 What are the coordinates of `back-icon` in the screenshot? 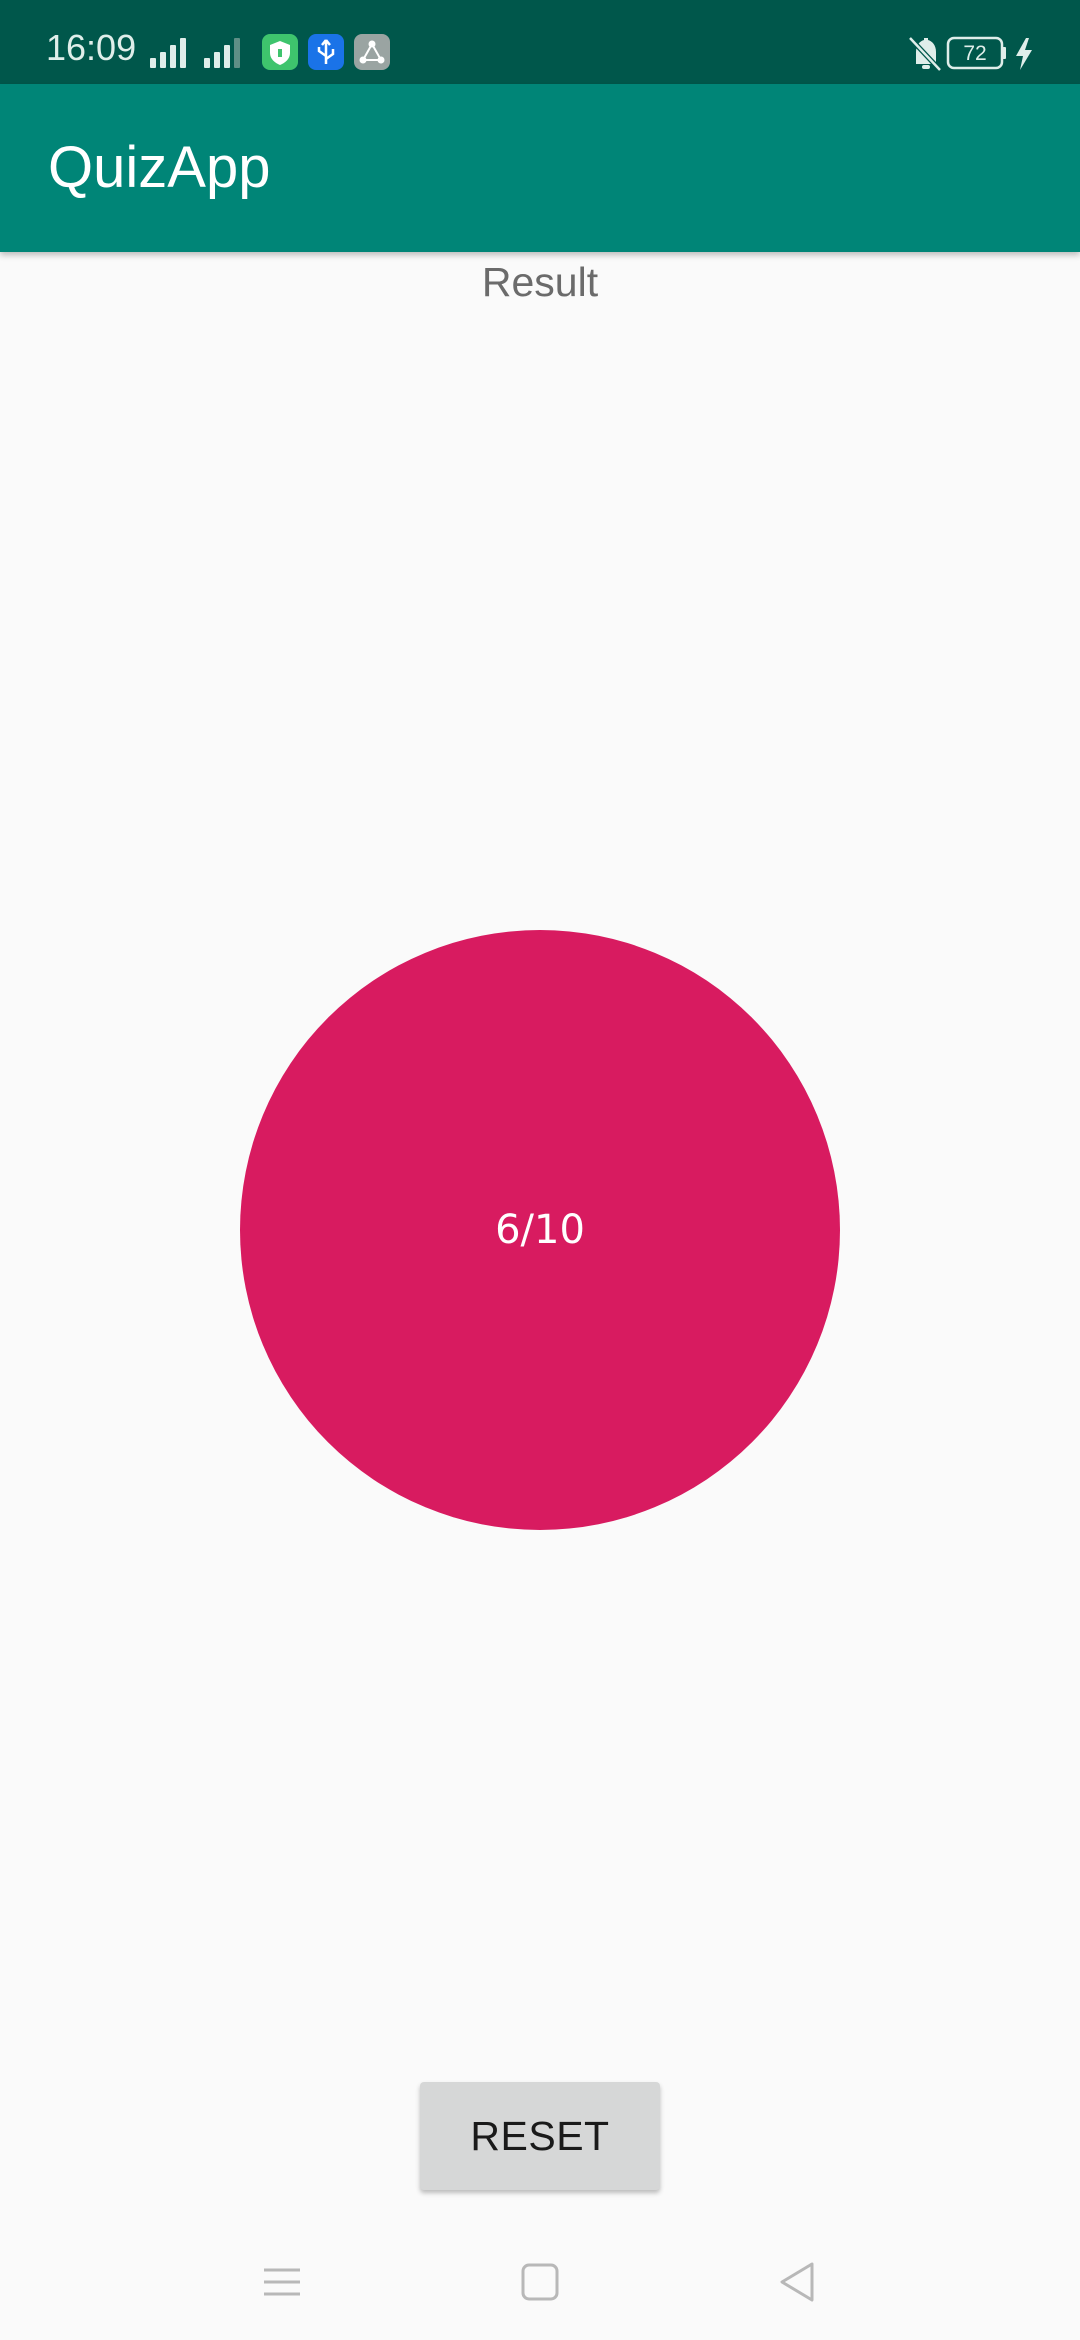 It's located at (798, 2282).